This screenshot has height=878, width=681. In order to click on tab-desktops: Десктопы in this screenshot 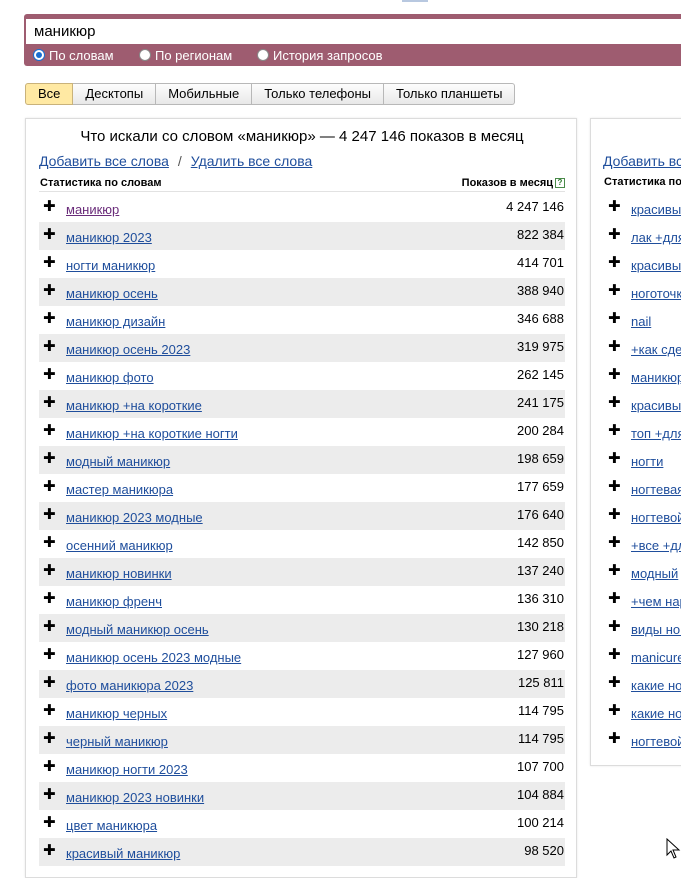, I will do `click(115, 94)`.